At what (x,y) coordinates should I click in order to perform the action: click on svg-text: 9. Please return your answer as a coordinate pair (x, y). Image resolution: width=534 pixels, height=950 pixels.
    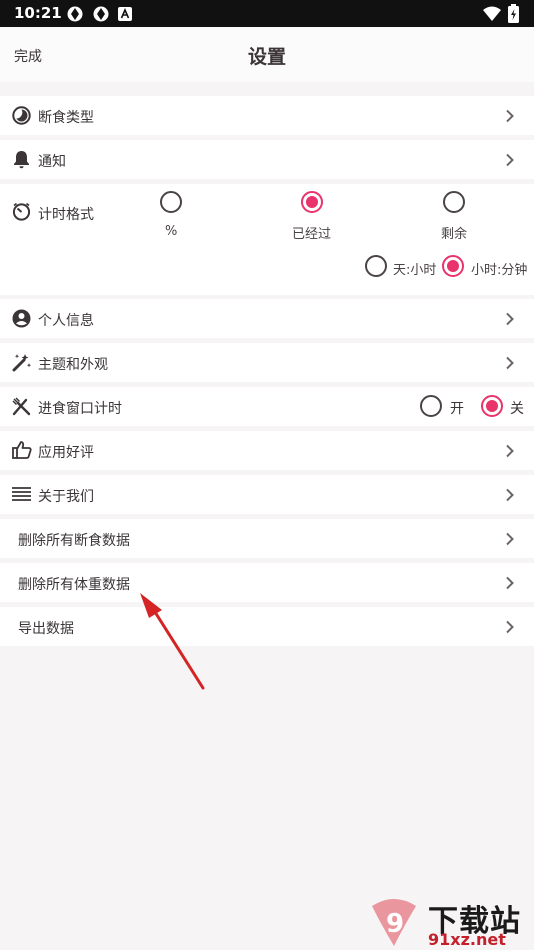
    Looking at the image, I should click on (395, 924).